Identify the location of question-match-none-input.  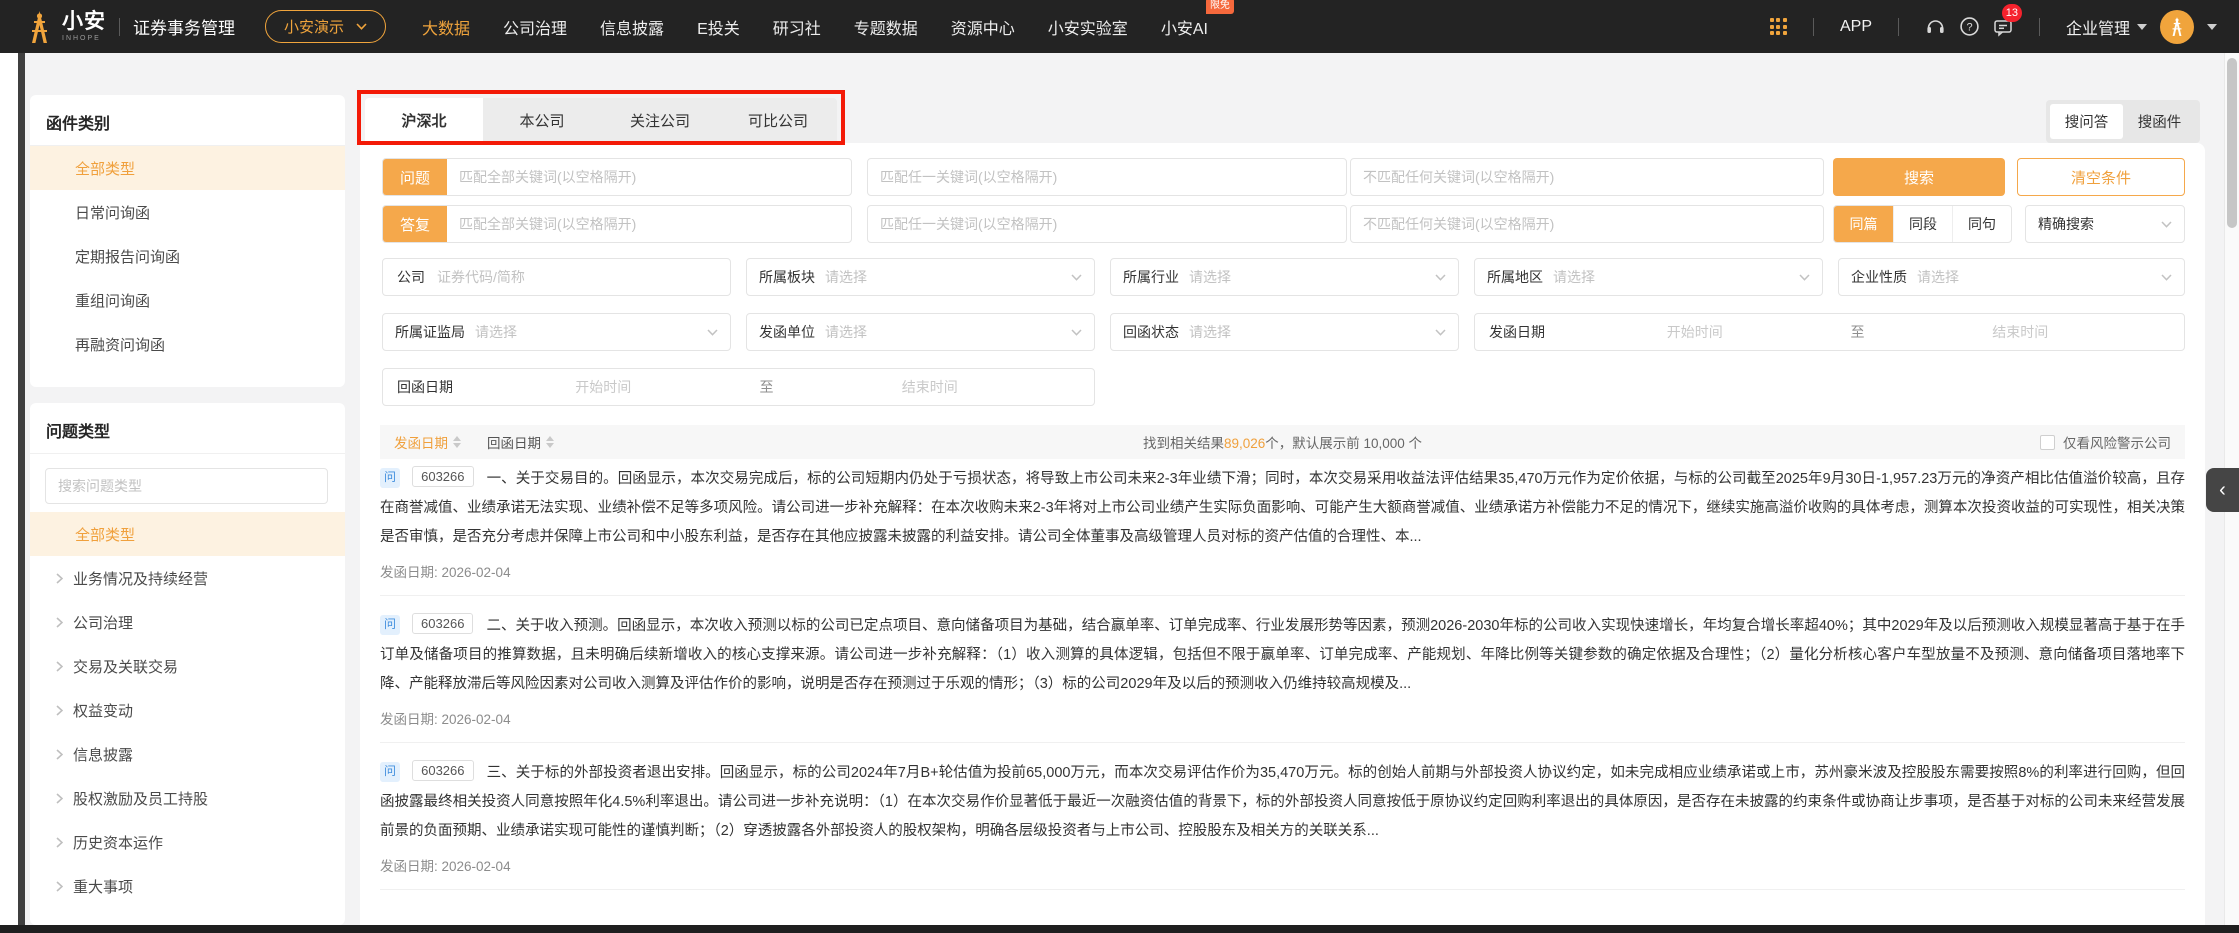
(1587, 177).